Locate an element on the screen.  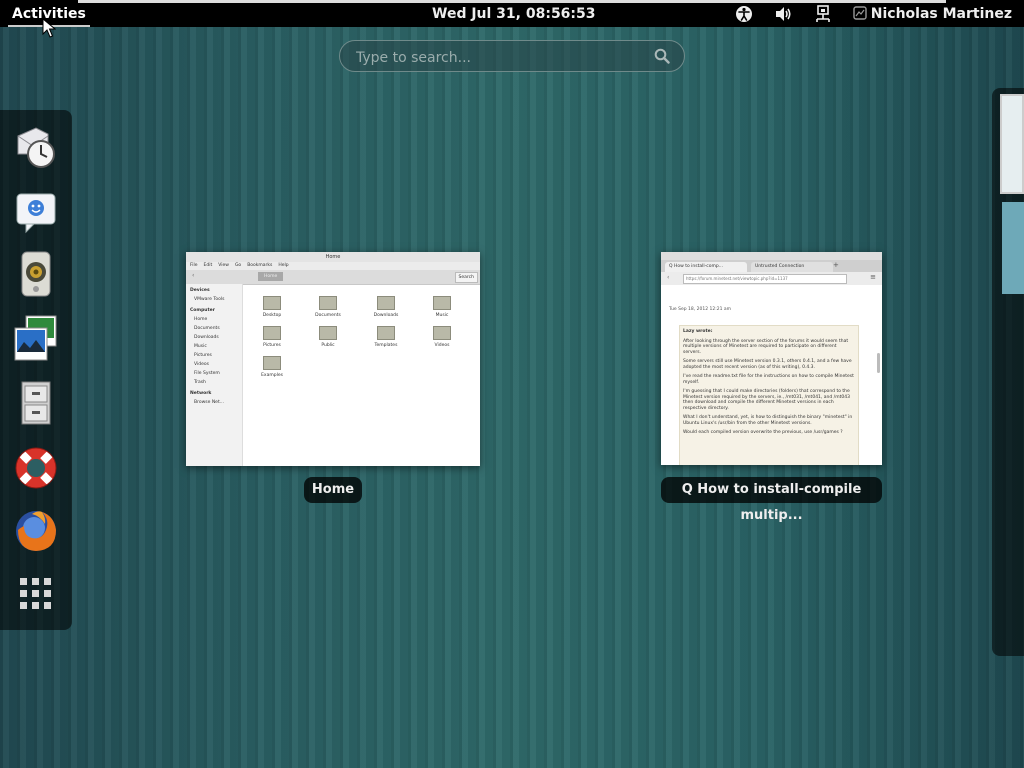
clock-menu: Wed Jul 31, 08:56:53 is located at coordinates (514, 14).